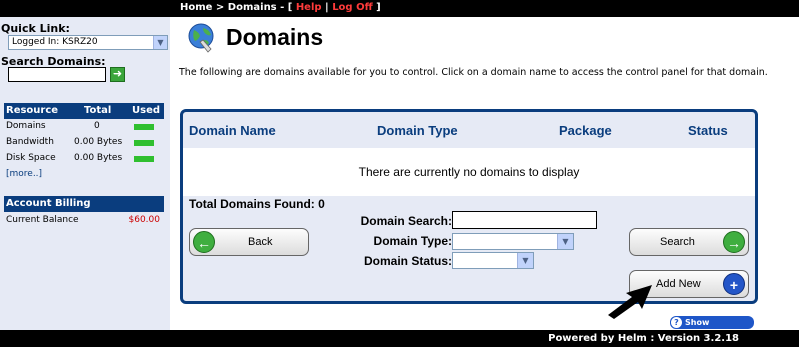 This screenshot has width=799, height=347. I want to click on page-title: Domains, so click(275, 37).